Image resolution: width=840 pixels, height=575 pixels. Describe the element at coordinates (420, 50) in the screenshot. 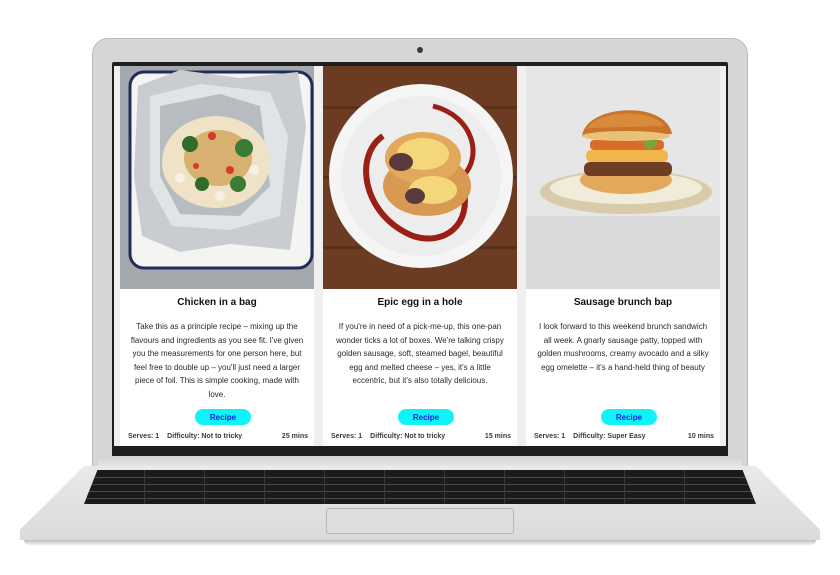

I see `webcam-icon` at that location.